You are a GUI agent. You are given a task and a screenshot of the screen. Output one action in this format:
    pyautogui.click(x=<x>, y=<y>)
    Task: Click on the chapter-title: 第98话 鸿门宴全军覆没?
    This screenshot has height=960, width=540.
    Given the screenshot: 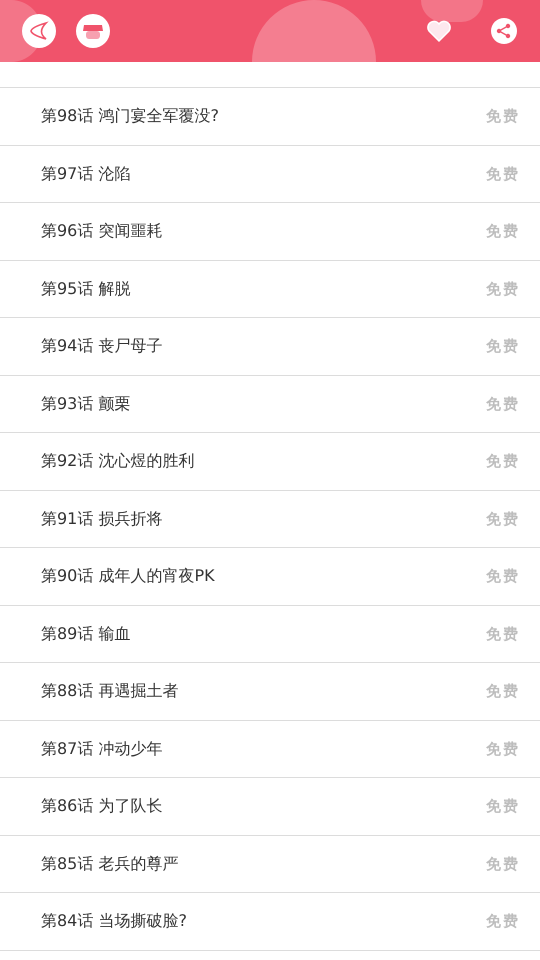 What is the action you would take?
    pyautogui.click(x=130, y=116)
    